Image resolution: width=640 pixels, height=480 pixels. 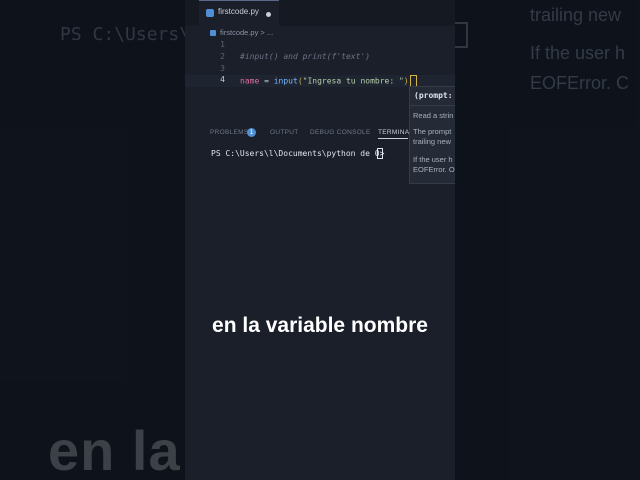 I want to click on breadcrumb-python-icon, so click(x=213, y=33).